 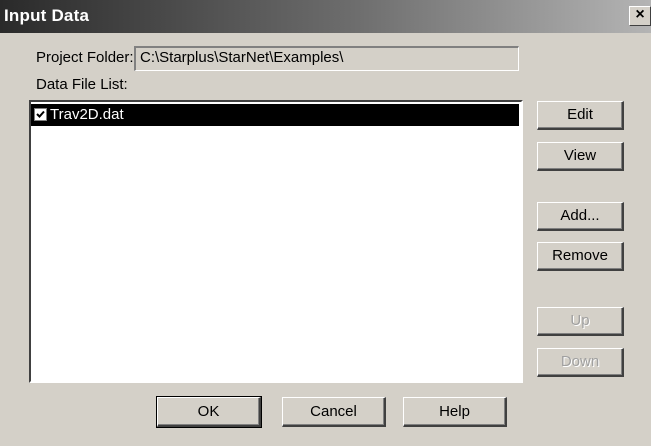 I want to click on list-item: Trav2D.dat, so click(x=275, y=115).